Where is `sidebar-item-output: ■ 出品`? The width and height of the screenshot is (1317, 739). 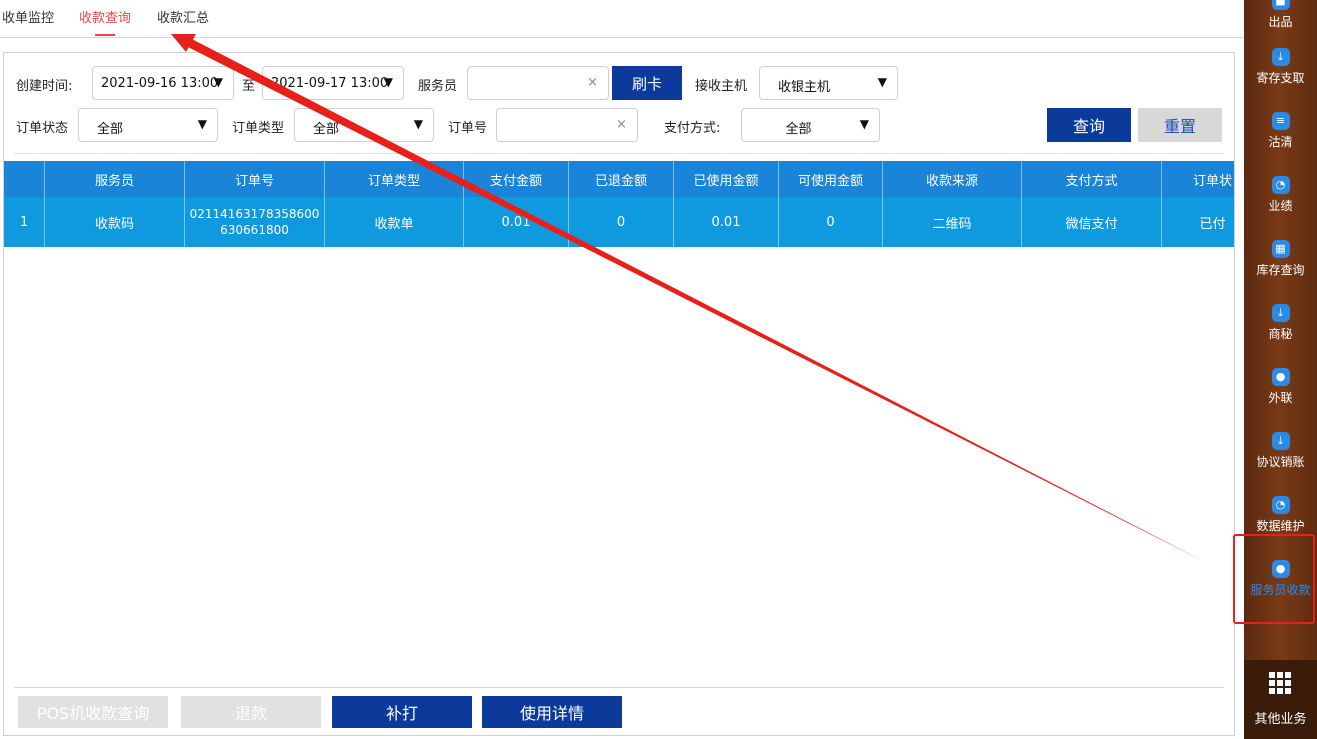
sidebar-item-output: ■ 出品 is located at coordinates (1280, 15).